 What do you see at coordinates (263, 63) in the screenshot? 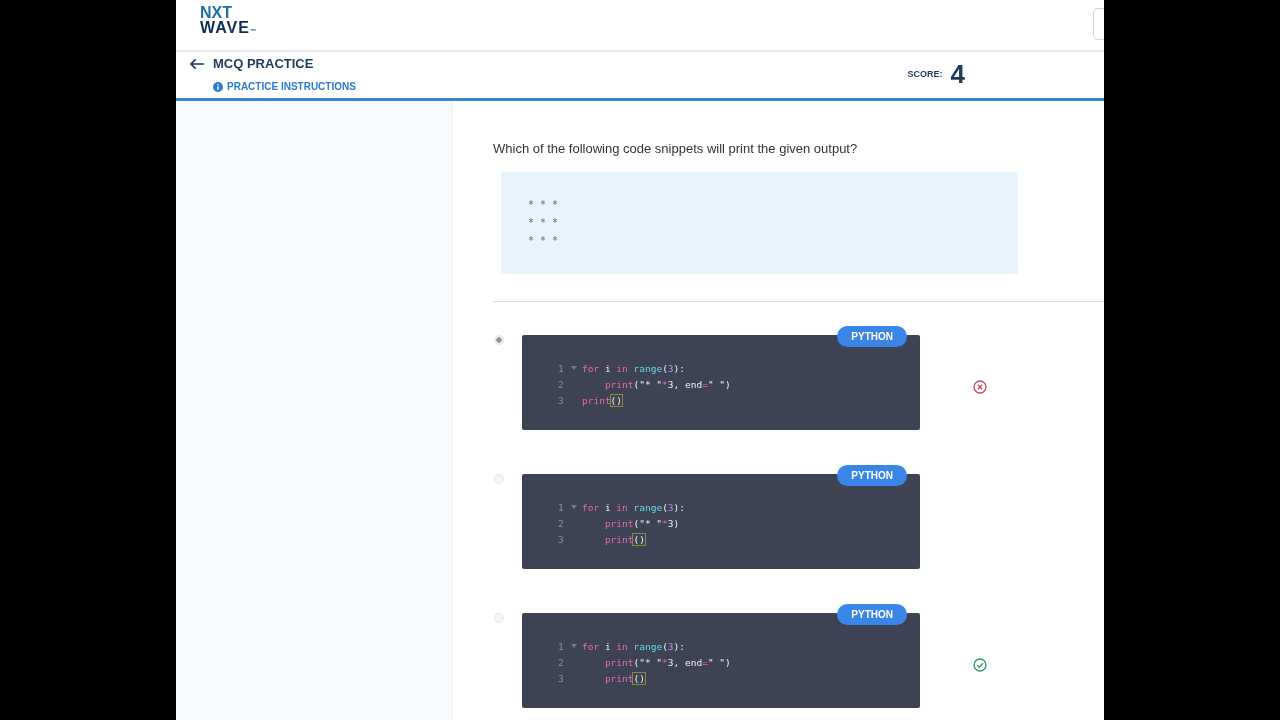
I see `page-title: MCQ PRACTICE` at bounding box center [263, 63].